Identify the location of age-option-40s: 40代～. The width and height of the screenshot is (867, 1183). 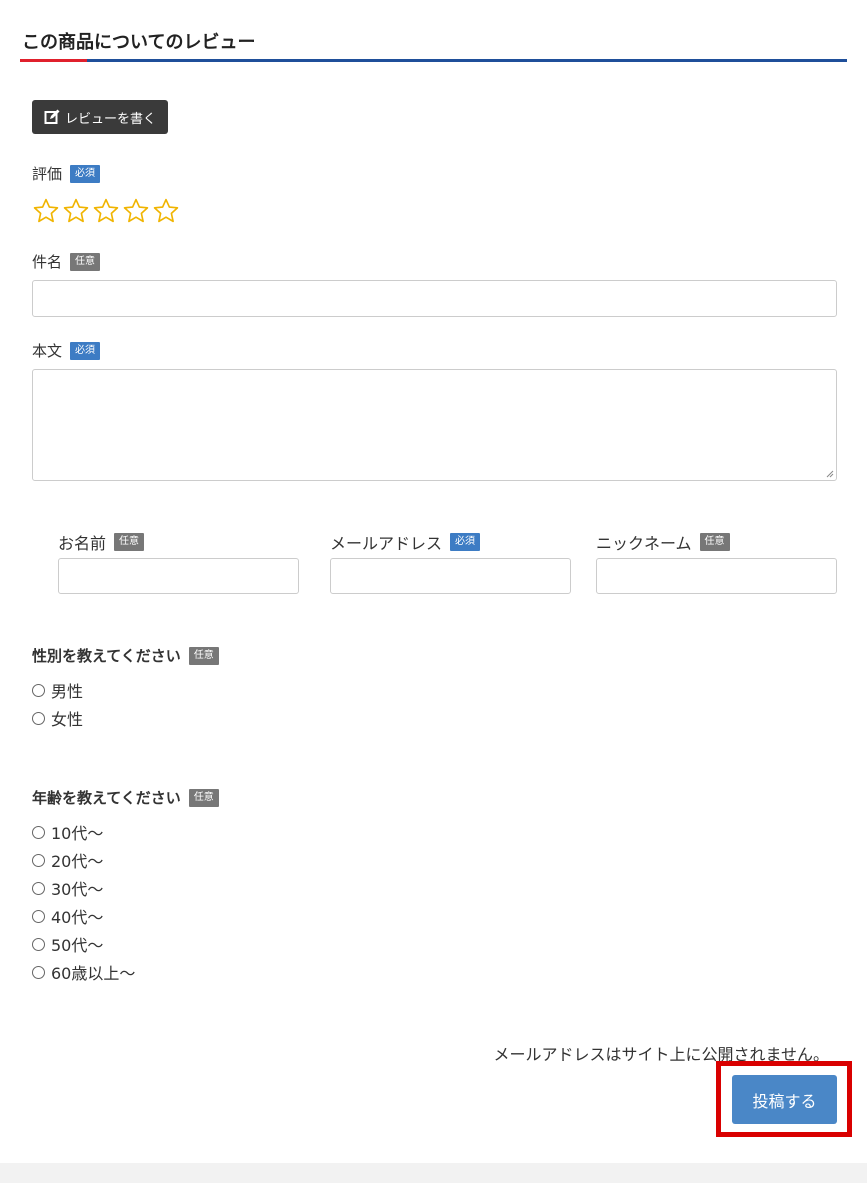
(83, 916).